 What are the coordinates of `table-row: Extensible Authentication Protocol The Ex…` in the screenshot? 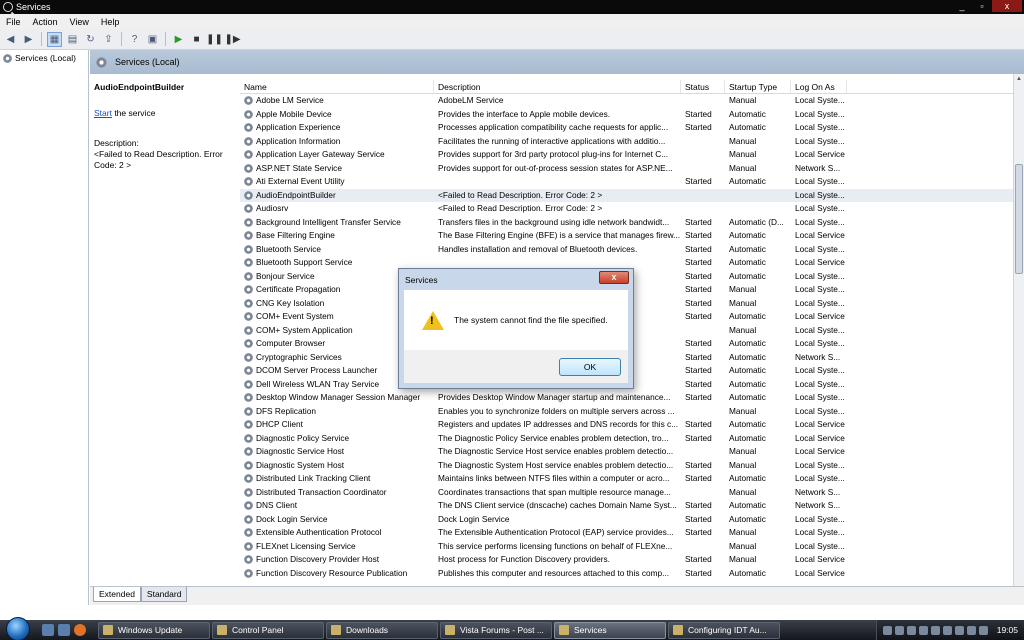 It's located at (626, 533).